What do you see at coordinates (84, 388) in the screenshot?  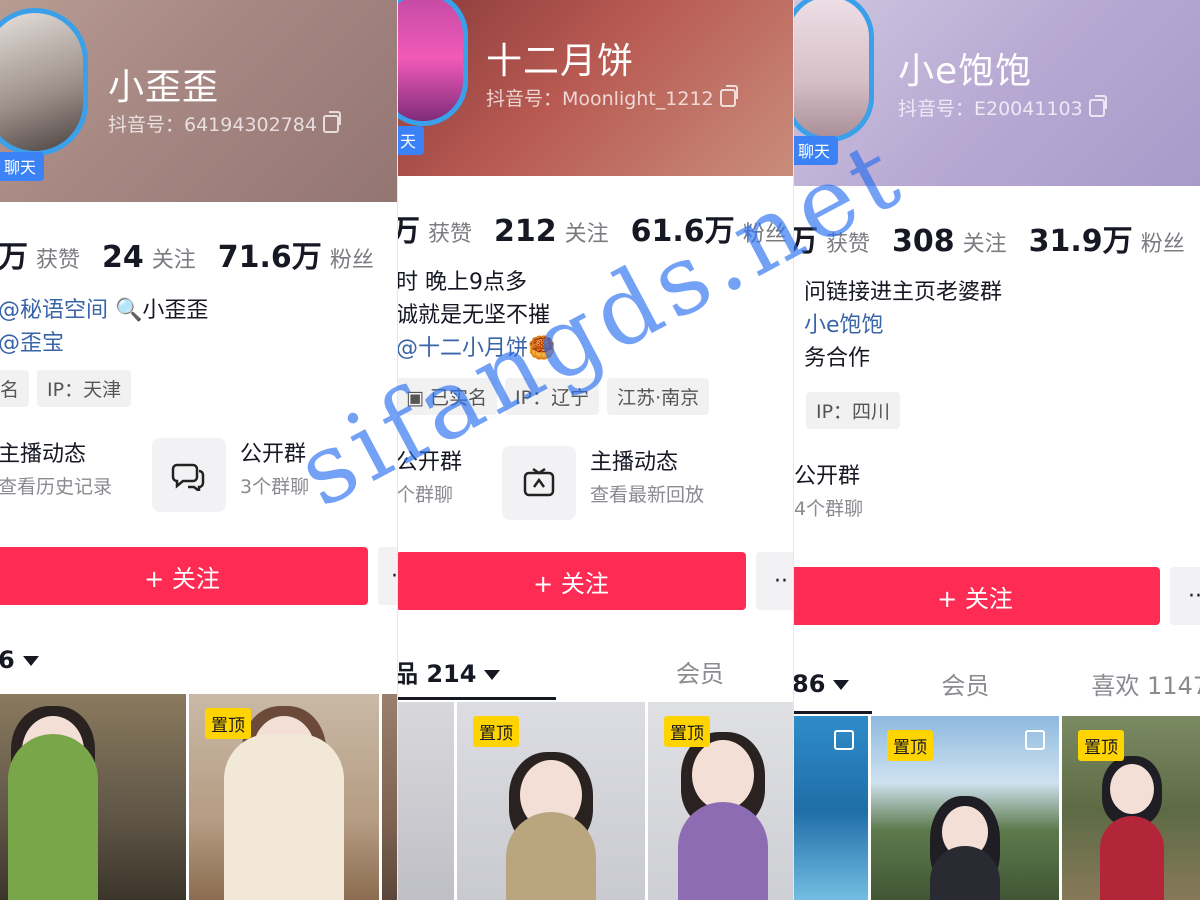 I see `tag-ip-location: IP：天津` at bounding box center [84, 388].